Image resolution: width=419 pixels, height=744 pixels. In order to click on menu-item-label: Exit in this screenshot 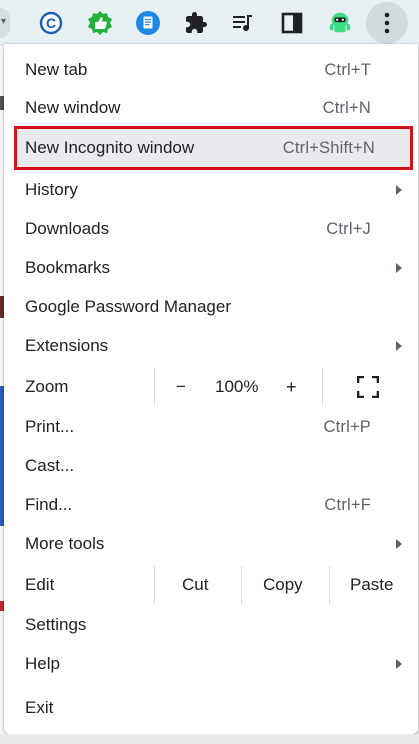, I will do `click(39, 707)`.